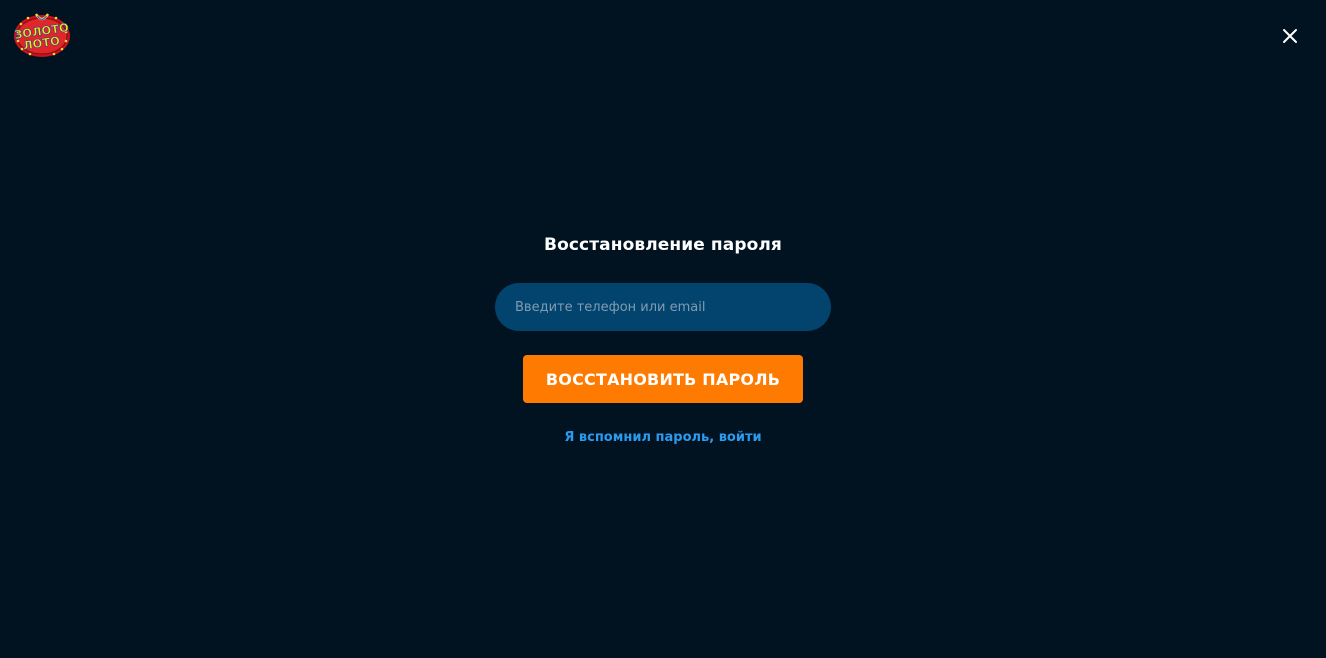 The height and width of the screenshot is (658, 1326). I want to click on login-link: Я вспомнил пароль, войти, so click(663, 437).